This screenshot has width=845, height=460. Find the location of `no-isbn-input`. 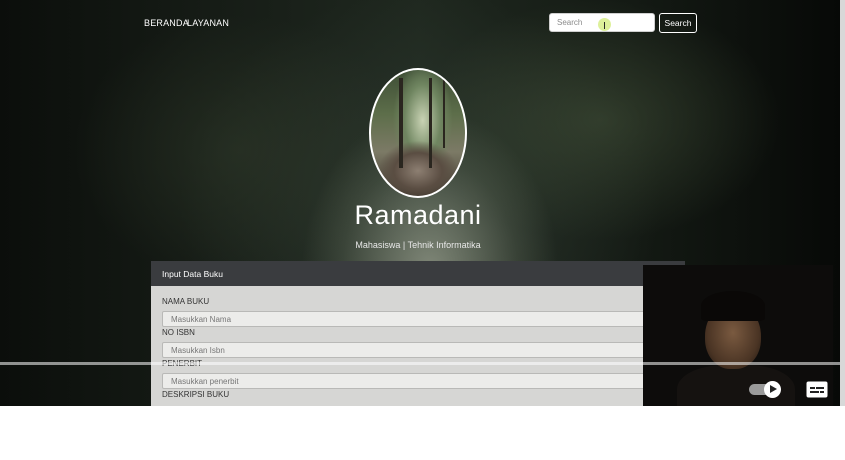

no-isbn-input is located at coordinates (422, 350).